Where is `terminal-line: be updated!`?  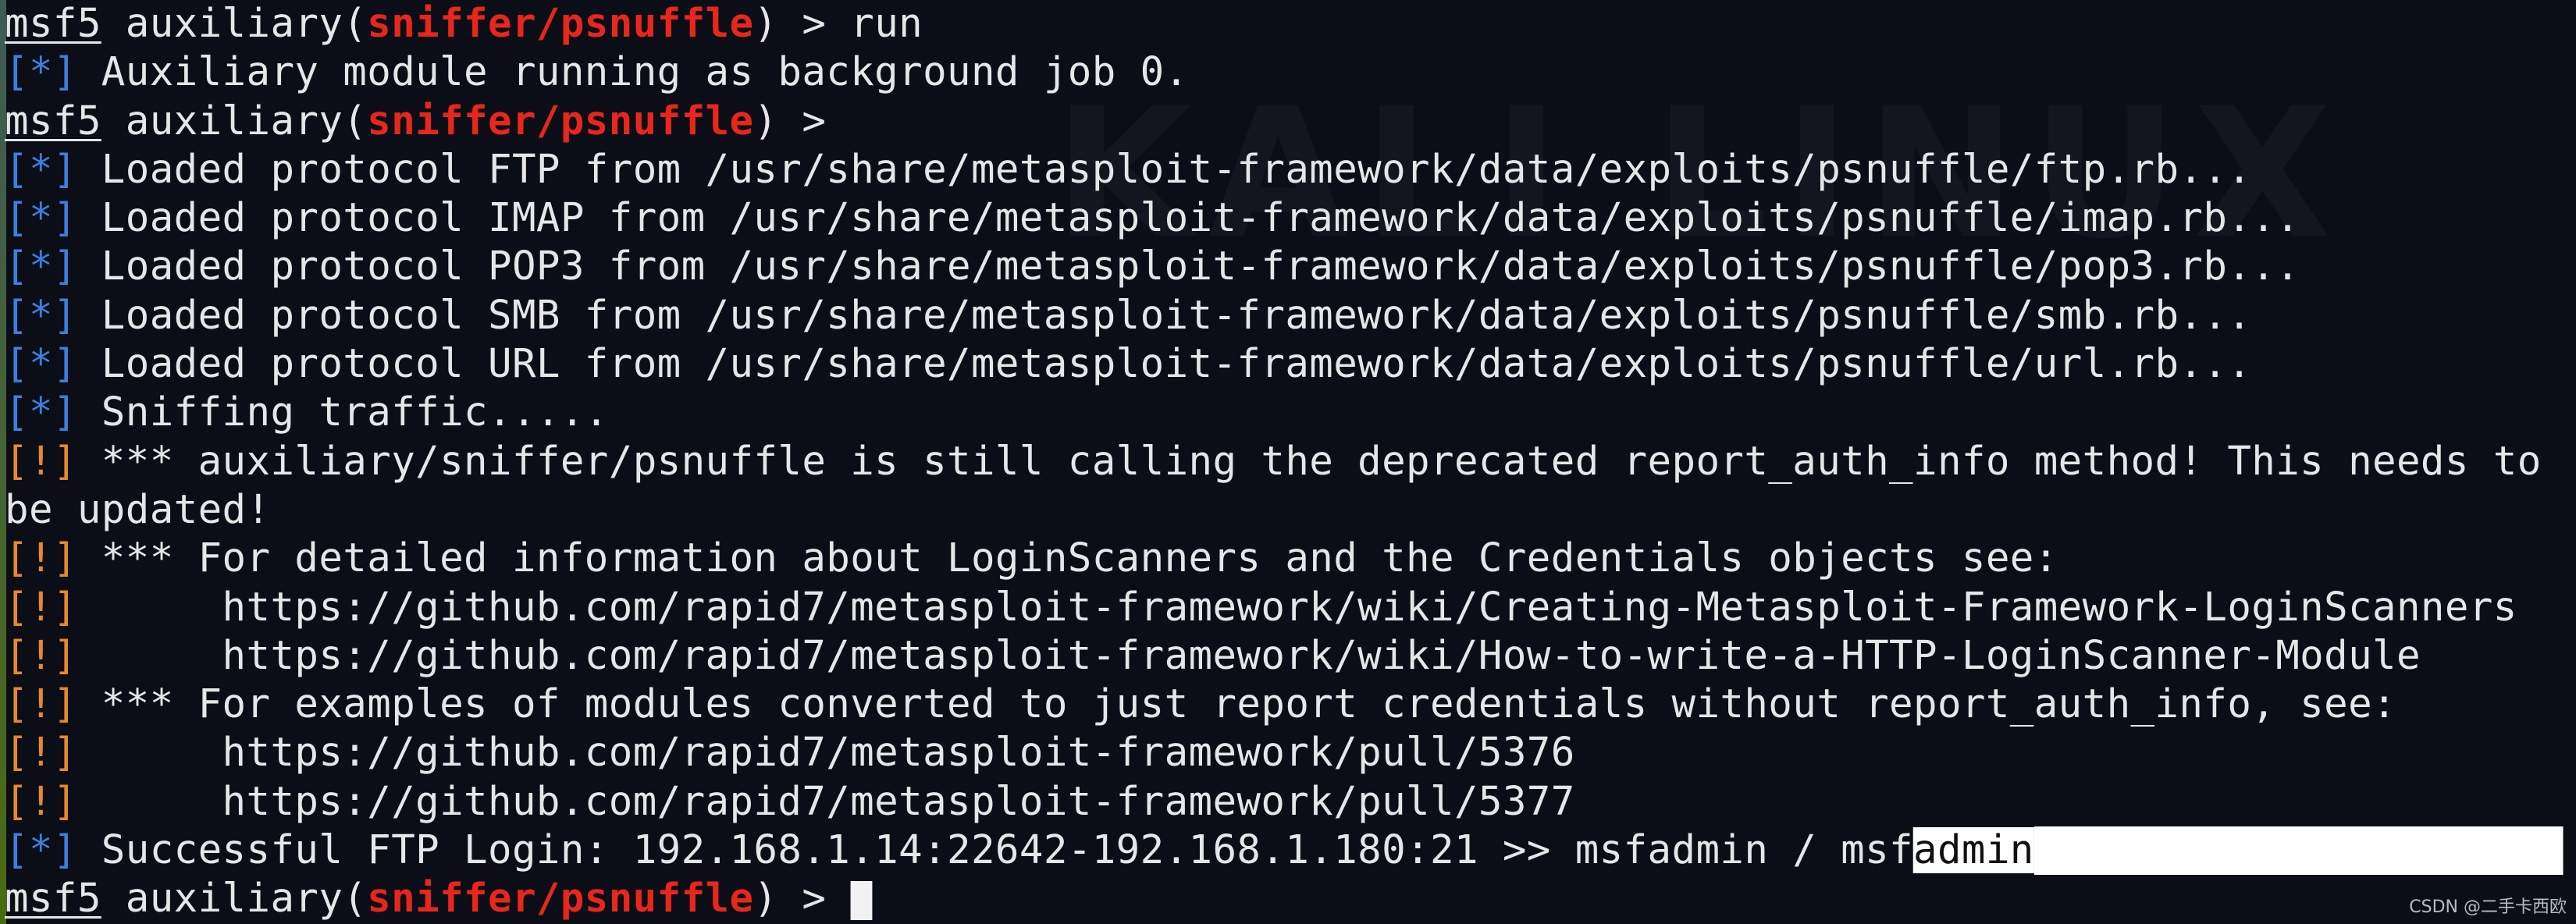 terminal-line: be updated! is located at coordinates (1284, 510).